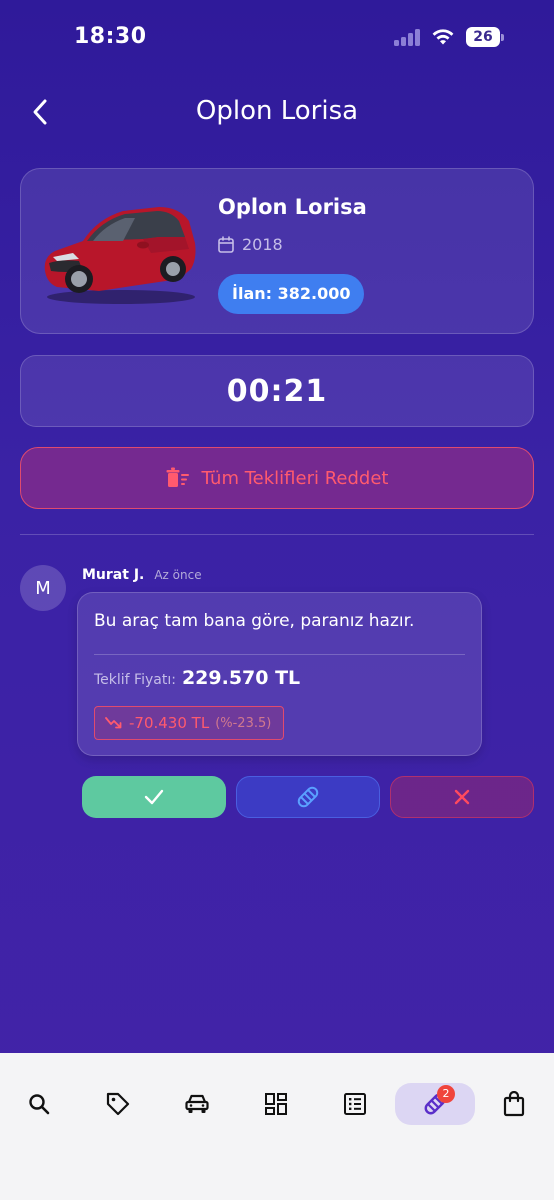 The height and width of the screenshot is (1200, 554). I want to click on sender-name: Murat J., so click(113, 575).